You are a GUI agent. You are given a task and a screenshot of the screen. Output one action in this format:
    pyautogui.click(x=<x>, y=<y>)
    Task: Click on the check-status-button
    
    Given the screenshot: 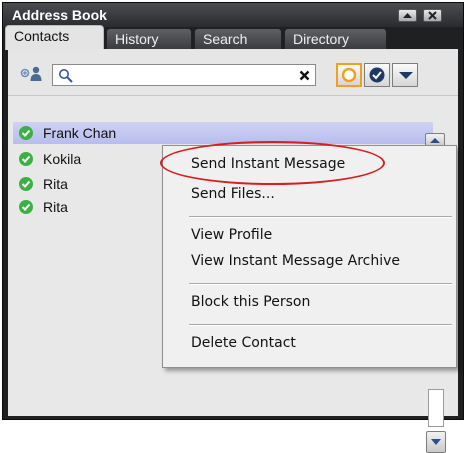 What is the action you would take?
    pyautogui.click(x=377, y=75)
    